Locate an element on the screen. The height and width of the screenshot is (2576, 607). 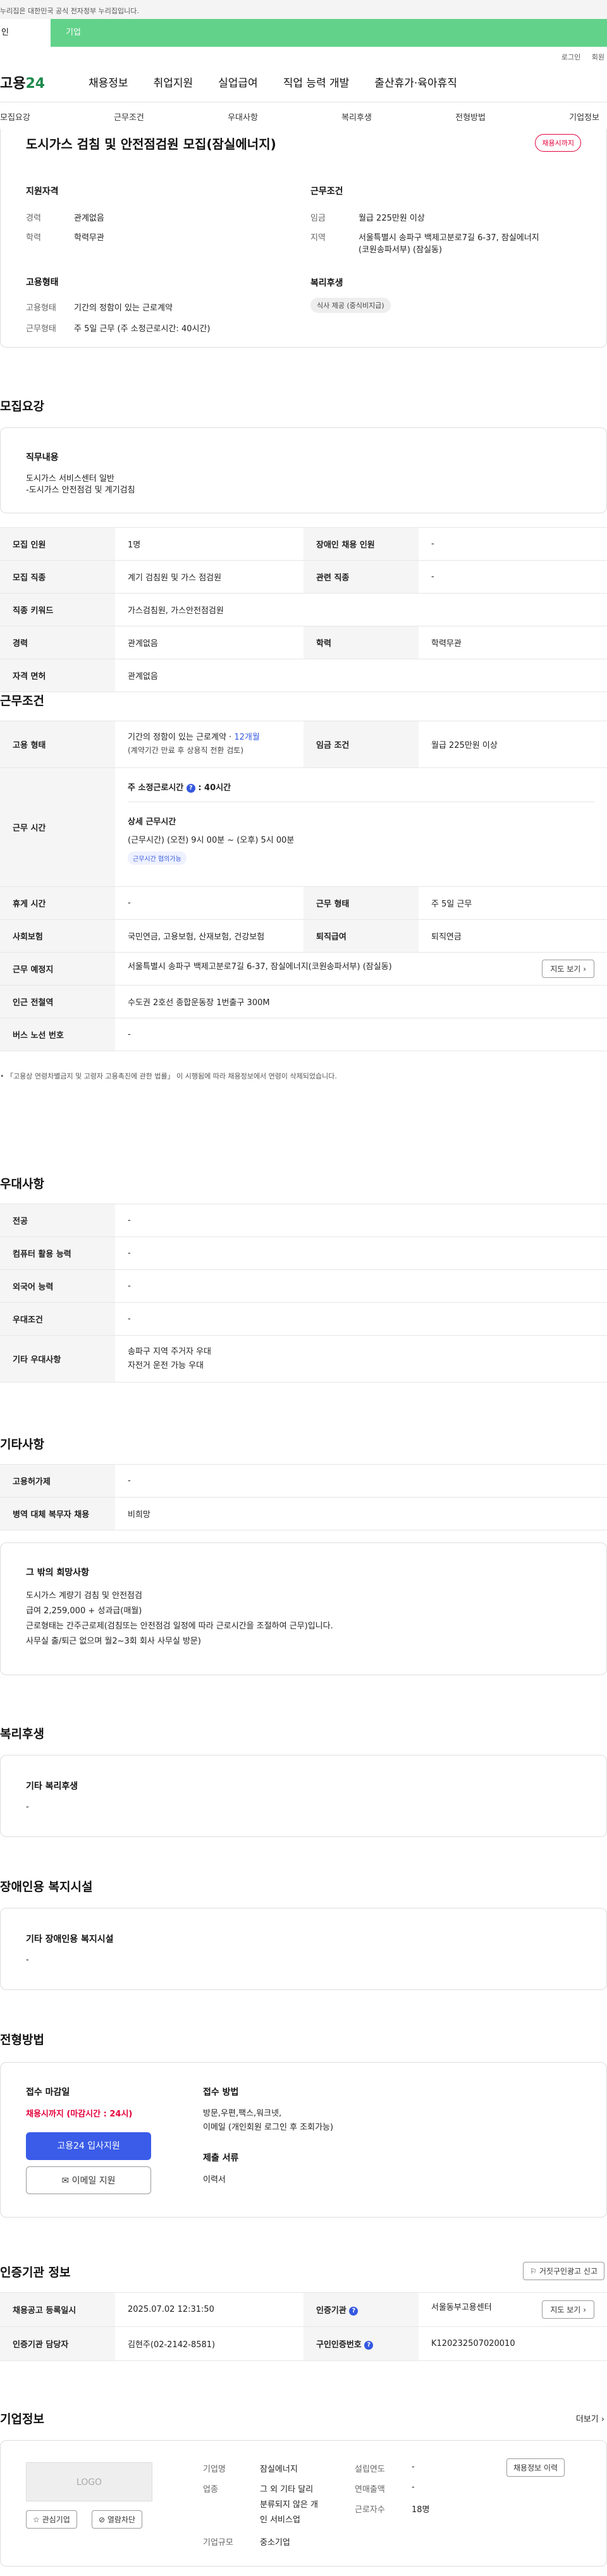
emp-label: 고용 형태 is located at coordinates (57, 744).